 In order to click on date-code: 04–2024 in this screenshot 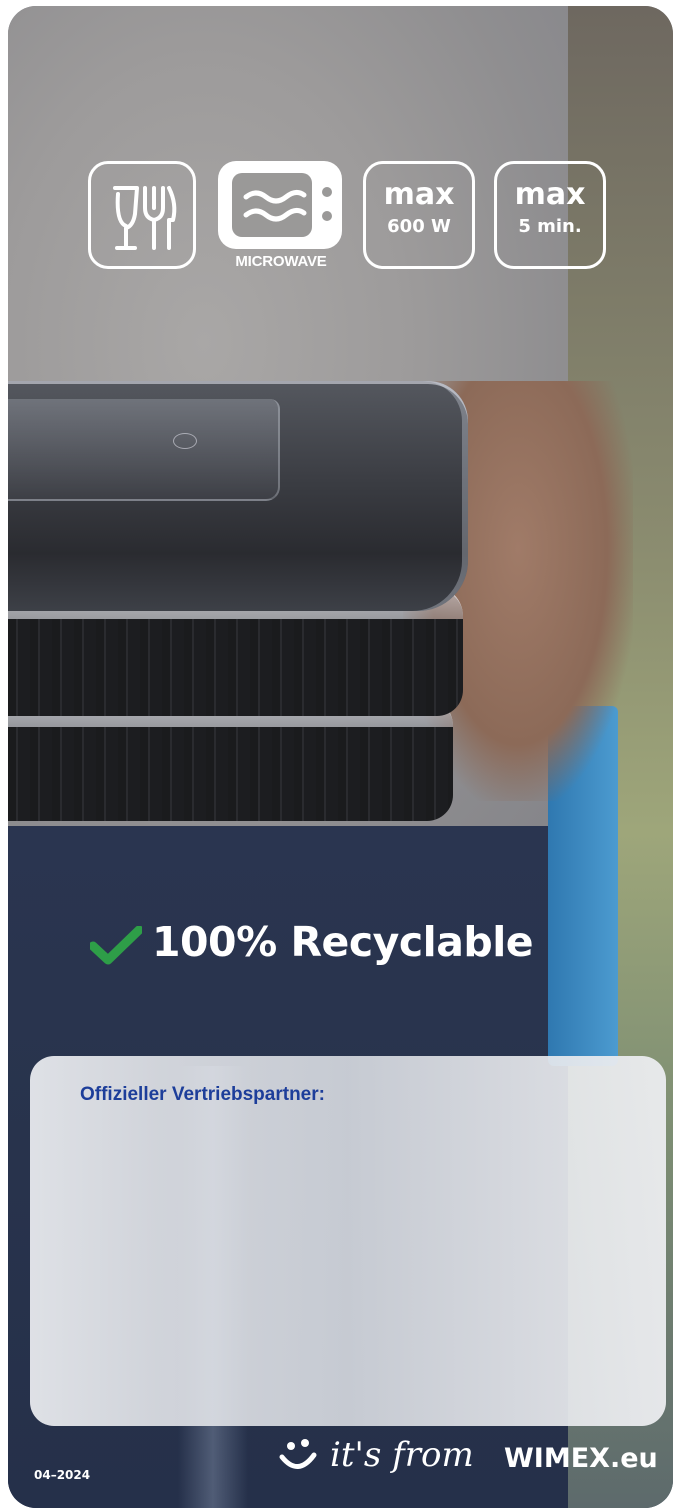, I will do `click(62, 1475)`.